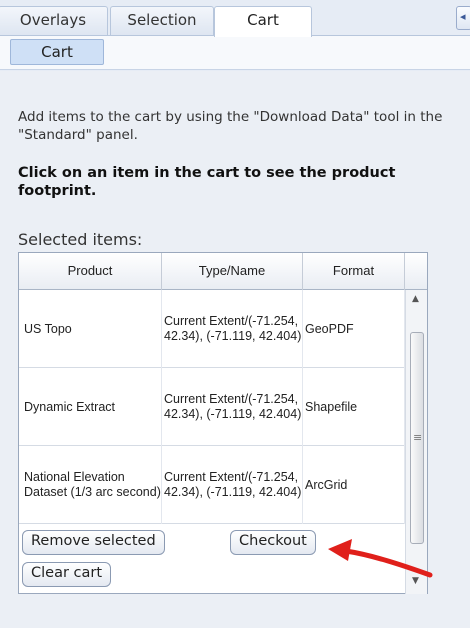 The width and height of the screenshot is (470, 628). I want to click on sub-tab-bar: Cart, so click(235, 53).